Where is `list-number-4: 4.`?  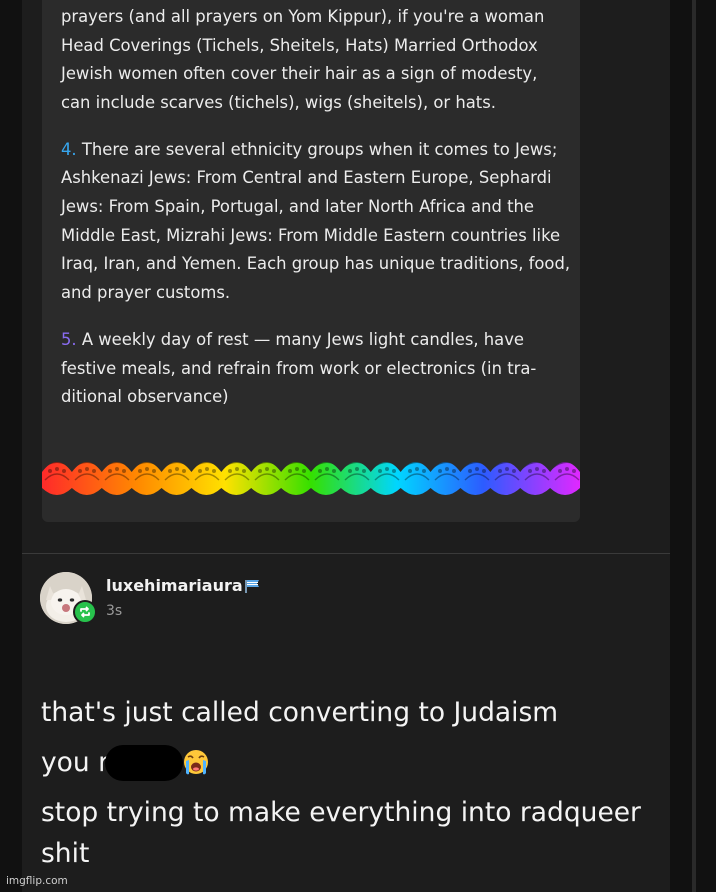 list-number-4: 4. is located at coordinates (69, 149).